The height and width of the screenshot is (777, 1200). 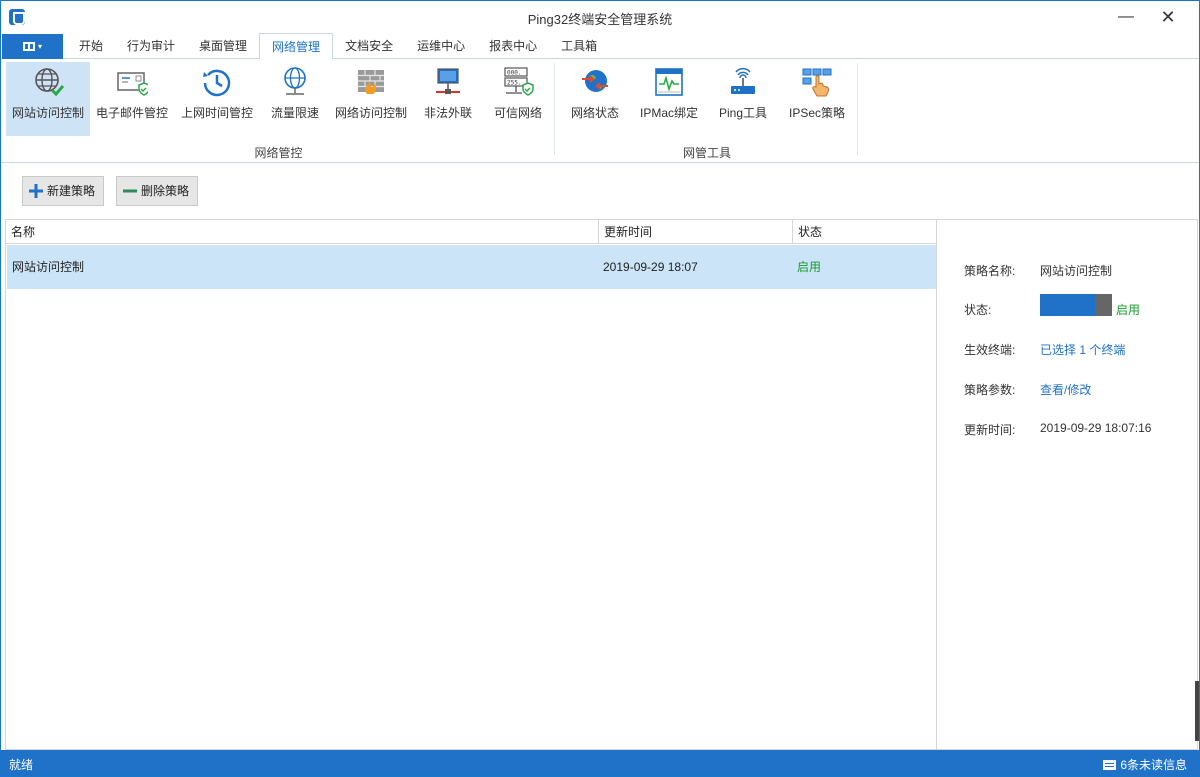 What do you see at coordinates (1168, 17) in the screenshot?
I see `close-button: ✕` at bounding box center [1168, 17].